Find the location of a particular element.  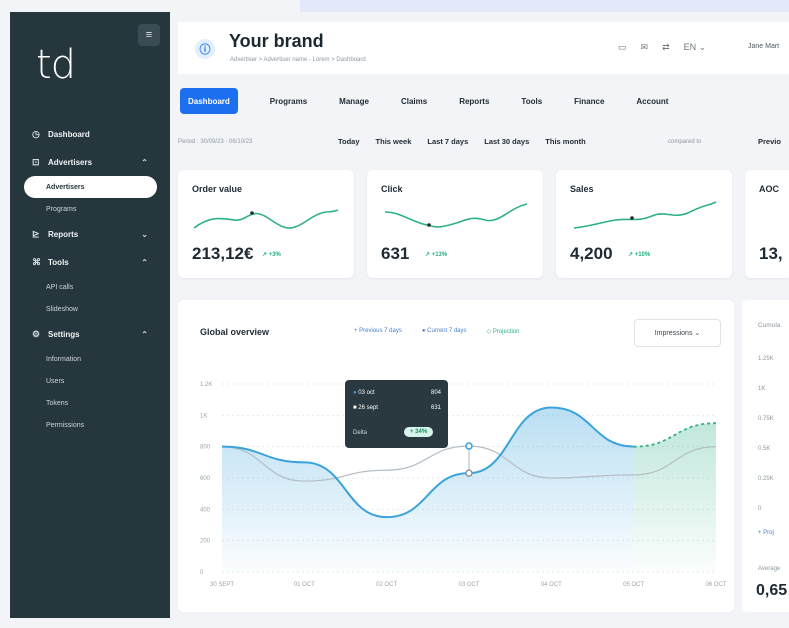

period-this-week-button: This week is located at coordinates (394, 141).